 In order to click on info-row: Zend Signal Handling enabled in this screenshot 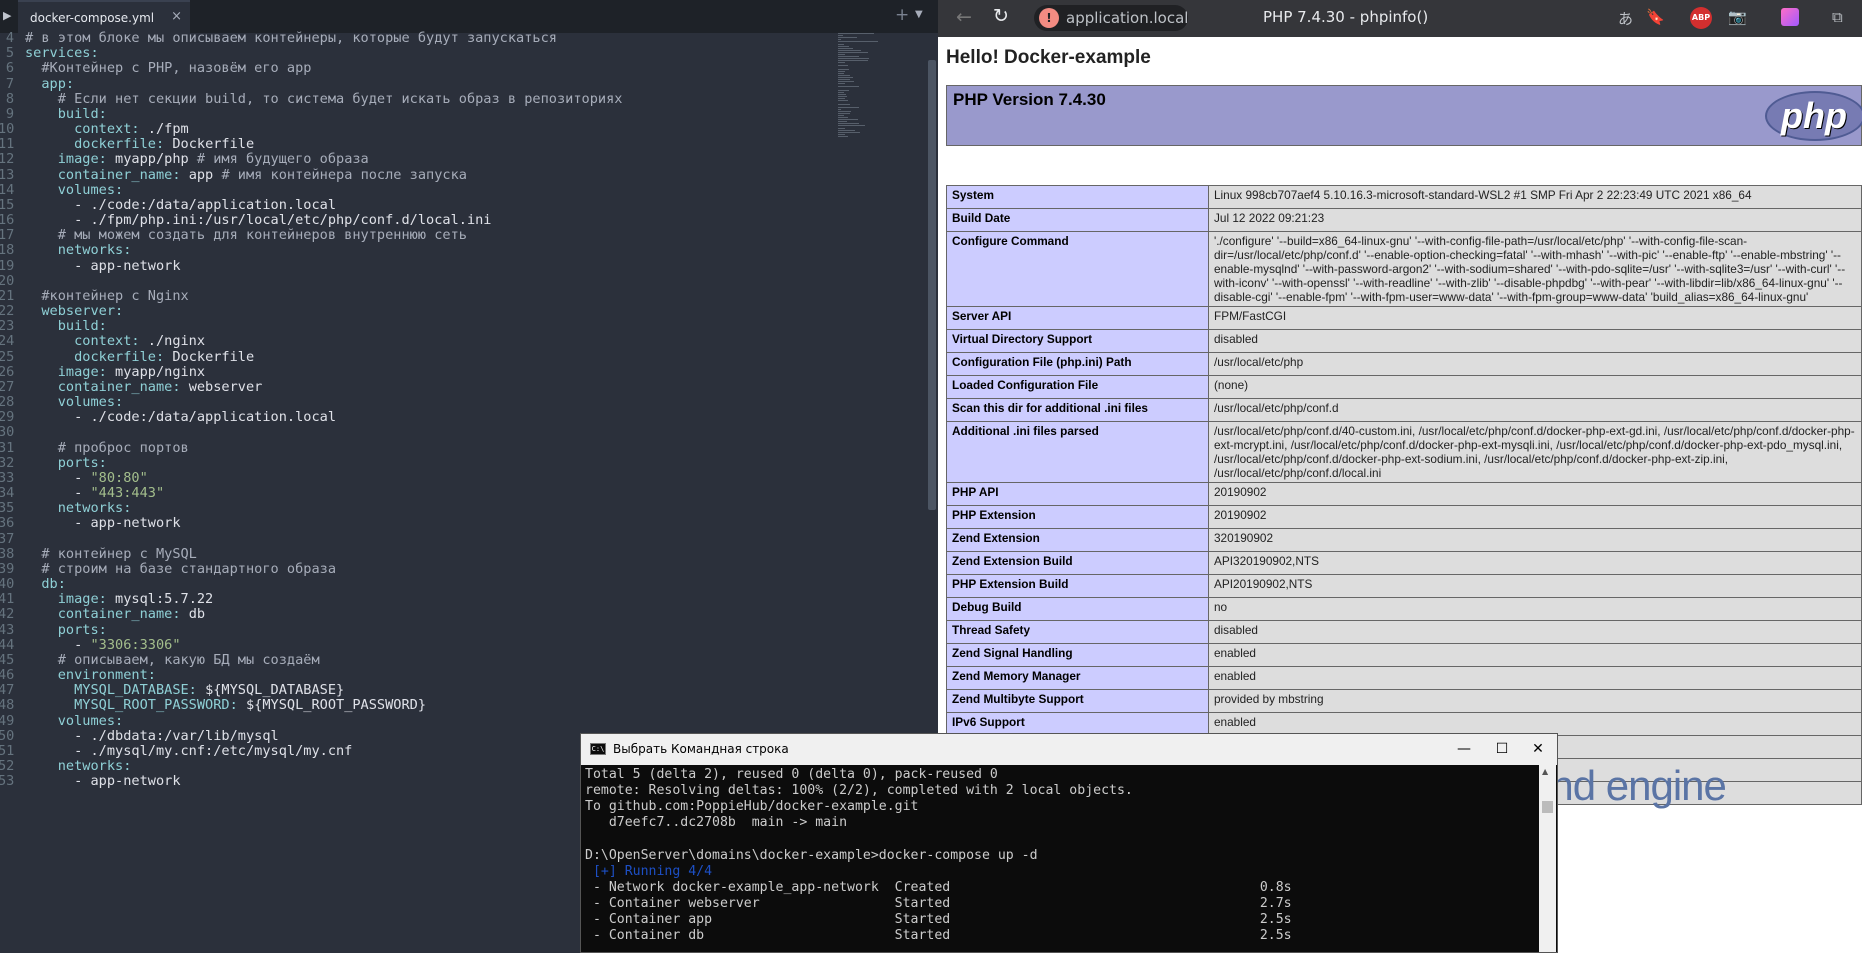, I will do `click(1404, 655)`.